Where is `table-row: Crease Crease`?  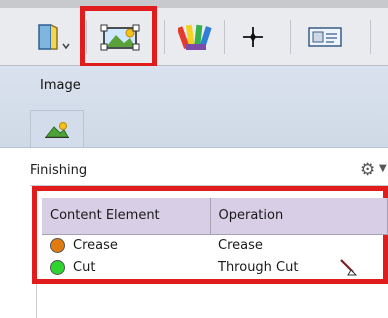 table-row: Crease Crease is located at coordinates (215, 245).